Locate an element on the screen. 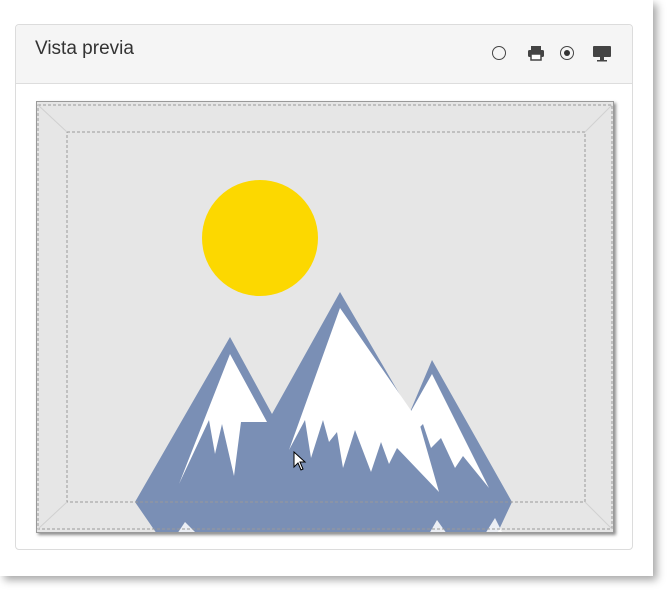  monitor-icon is located at coordinates (602, 53).